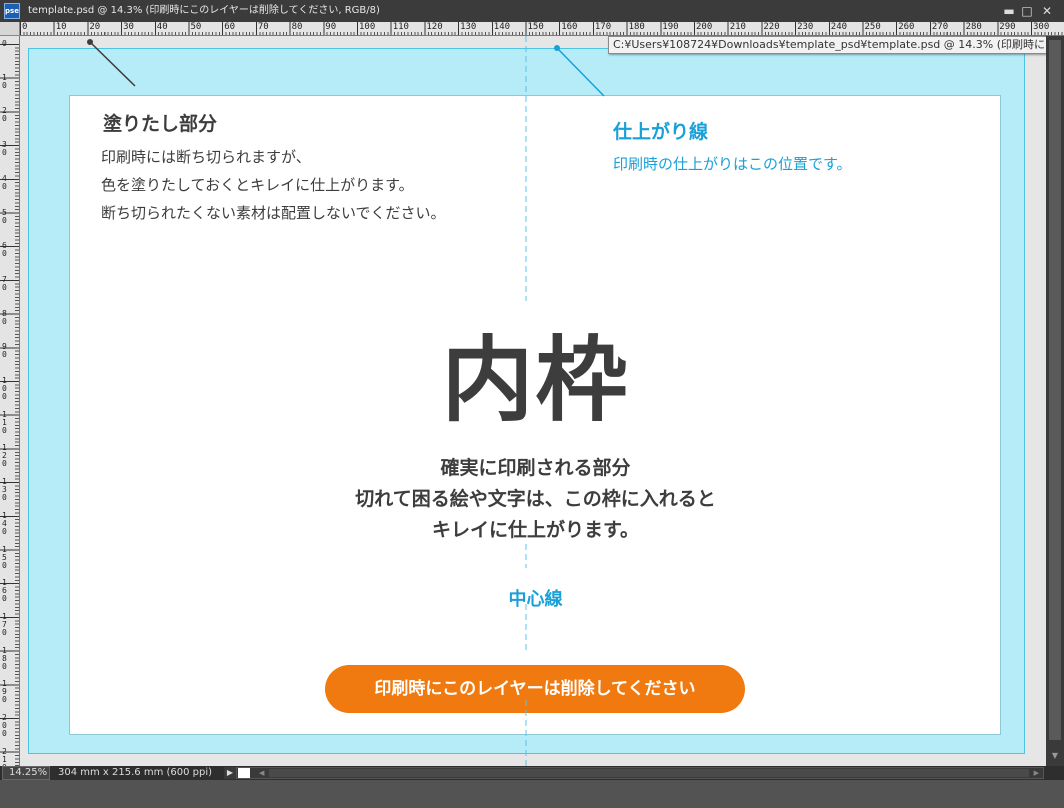 This screenshot has height=808, width=1064. I want to click on ruler-h-label: 0, so click(25, 27).